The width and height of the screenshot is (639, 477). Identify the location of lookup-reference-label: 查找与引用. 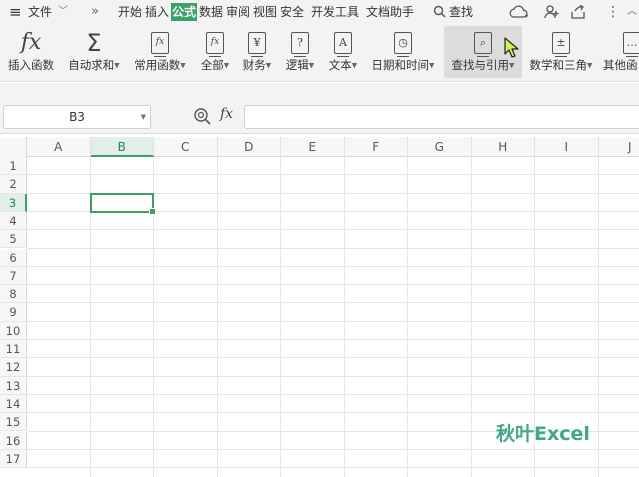
(480, 65).